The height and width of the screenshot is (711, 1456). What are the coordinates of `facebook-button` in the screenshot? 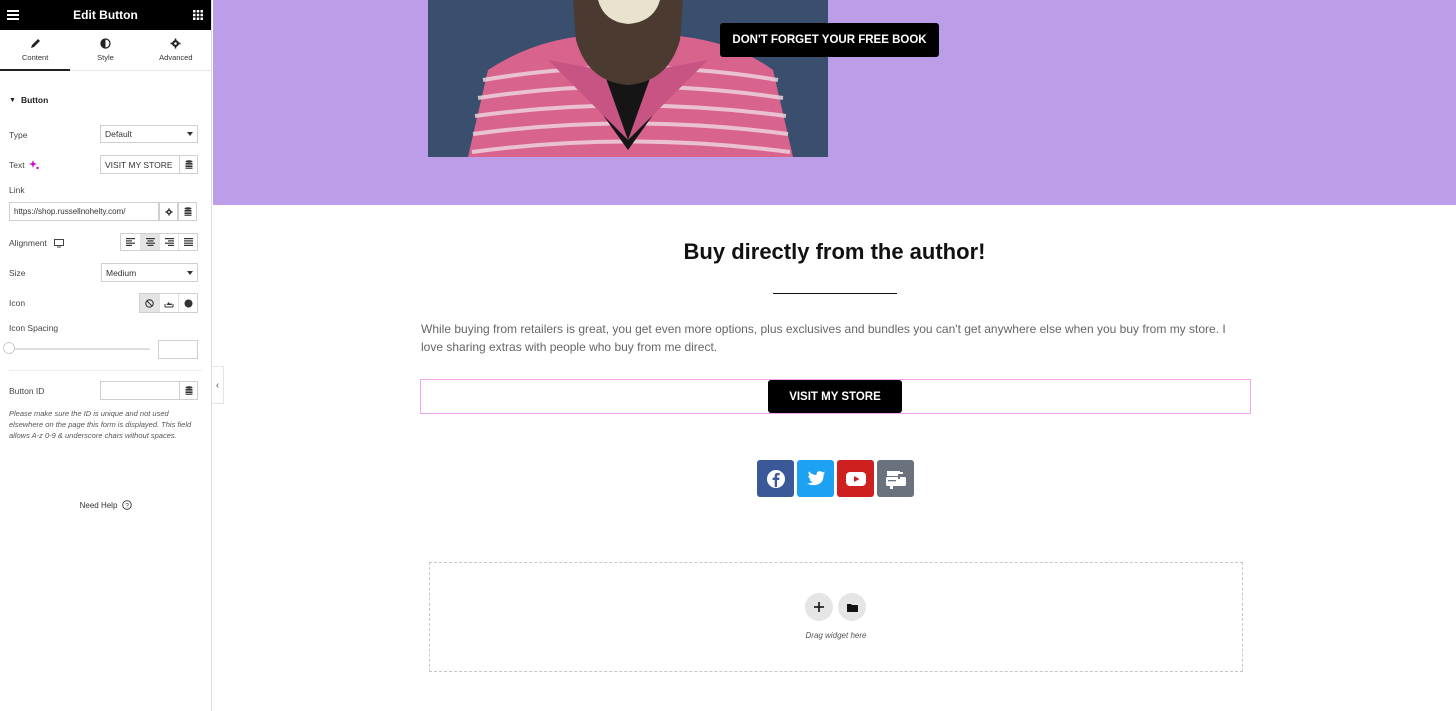 It's located at (775, 478).